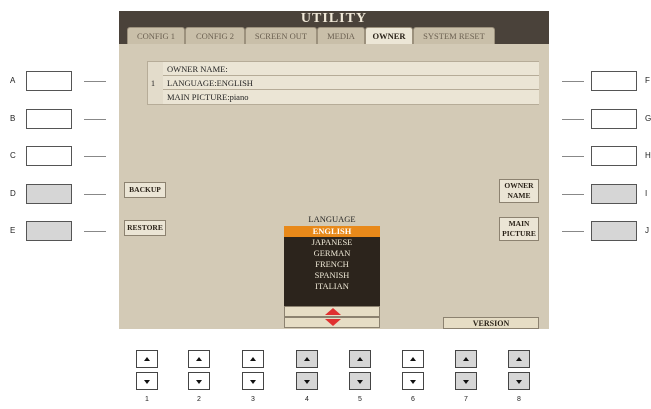 This screenshot has width=651, height=409. What do you see at coordinates (49, 81) in the screenshot?
I see `side-button-a` at bounding box center [49, 81].